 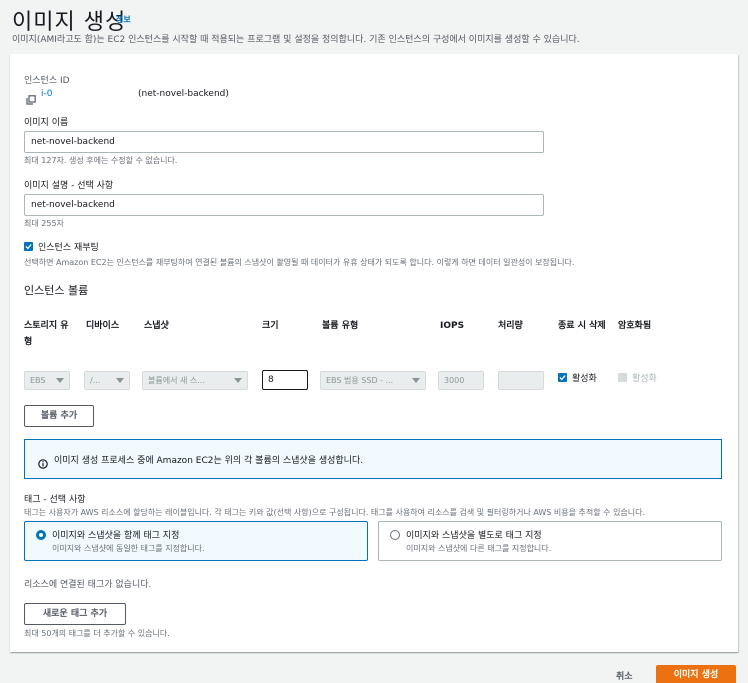 What do you see at coordinates (128, 548) in the screenshot?
I see `tag-together-desc: 이미지와 스냅샷에 동일한 태그를 지정합니다.` at bounding box center [128, 548].